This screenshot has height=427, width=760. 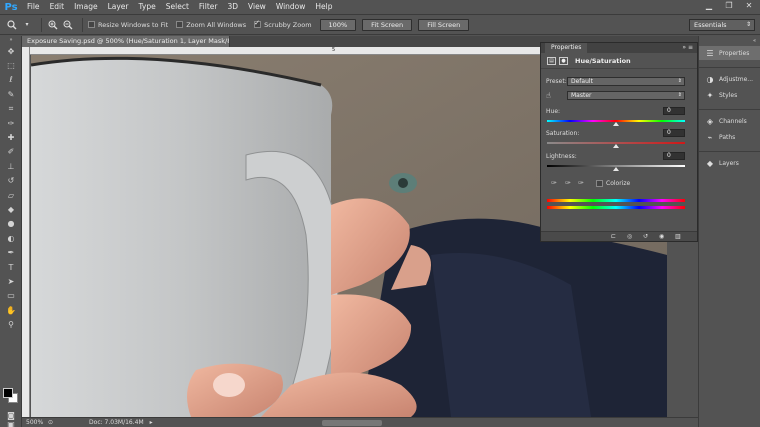 What do you see at coordinates (232, 7) in the screenshot?
I see `menu-3d: 3D` at bounding box center [232, 7].